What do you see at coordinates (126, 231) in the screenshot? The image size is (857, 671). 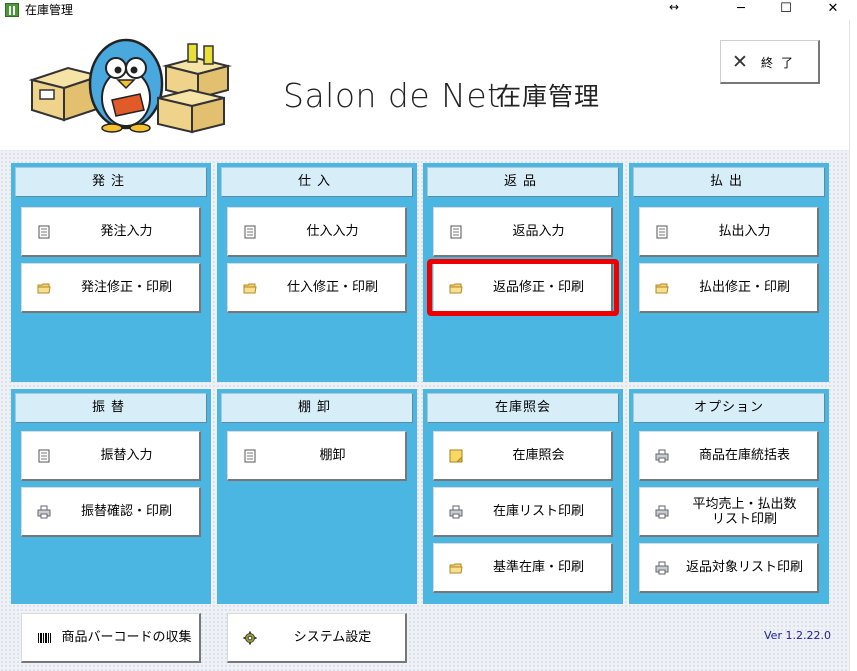 I see `button-label: 発注入力` at bounding box center [126, 231].